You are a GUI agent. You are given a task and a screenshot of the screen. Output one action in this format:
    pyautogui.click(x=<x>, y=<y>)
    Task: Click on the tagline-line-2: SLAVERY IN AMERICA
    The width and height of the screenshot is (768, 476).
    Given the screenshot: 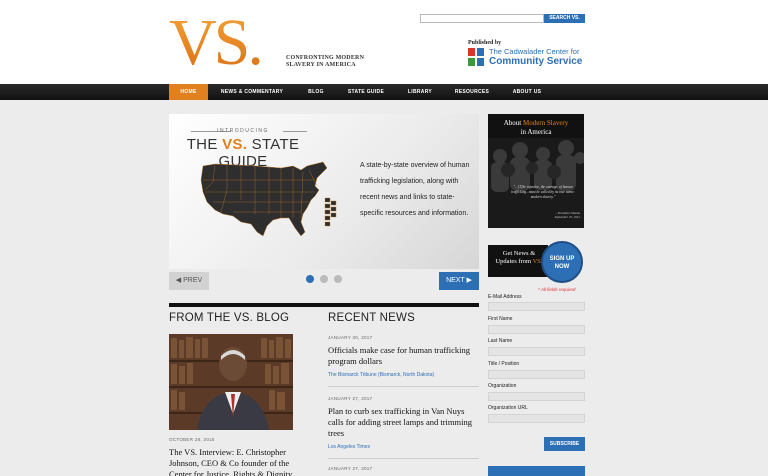 What is the action you would take?
    pyautogui.click(x=321, y=65)
    